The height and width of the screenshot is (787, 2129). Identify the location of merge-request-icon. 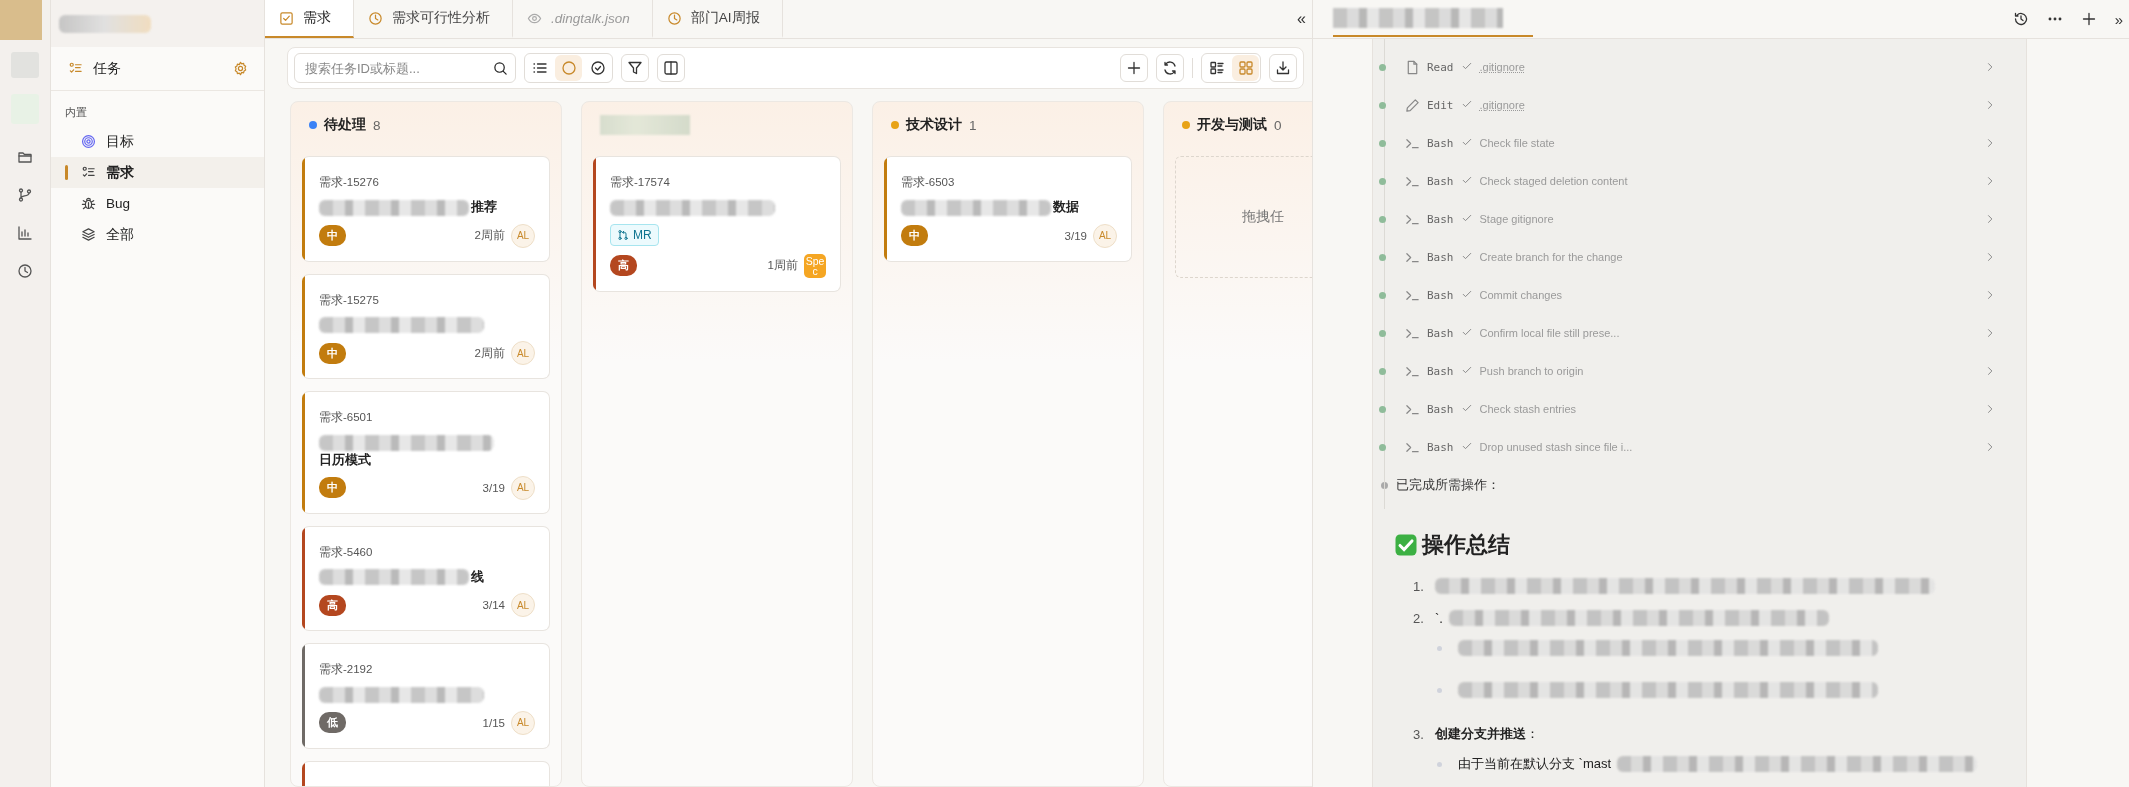
(623, 234).